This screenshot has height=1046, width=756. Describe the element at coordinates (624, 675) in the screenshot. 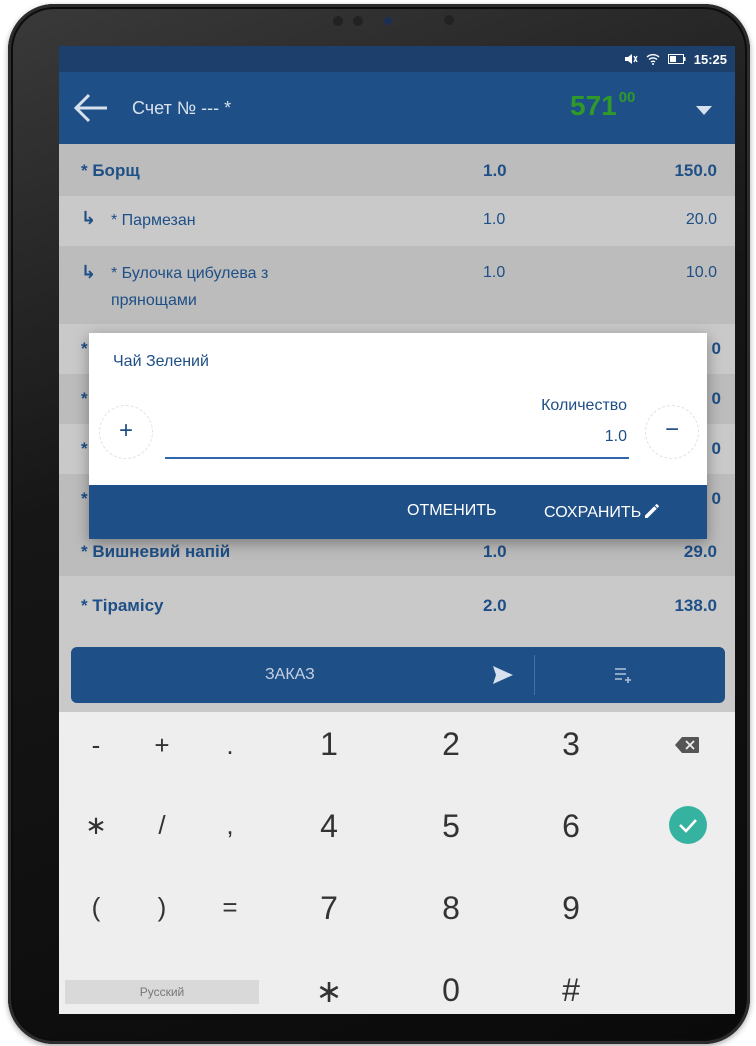

I see `playlist-add-icon` at that location.